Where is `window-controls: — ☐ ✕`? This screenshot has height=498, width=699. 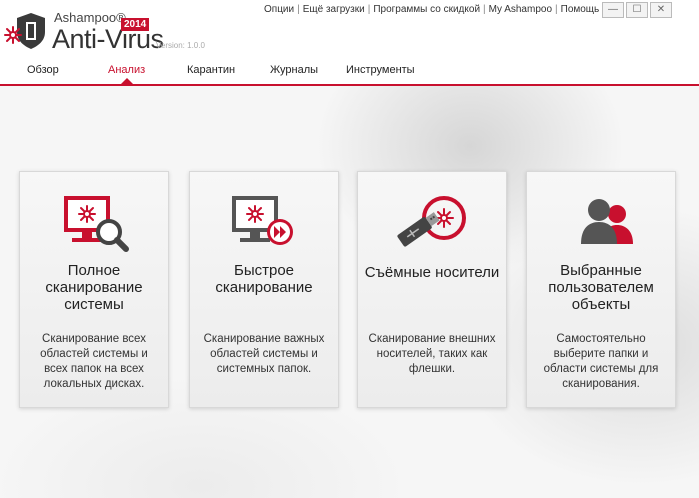 window-controls: — ☐ ✕ is located at coordinates (637, 10).